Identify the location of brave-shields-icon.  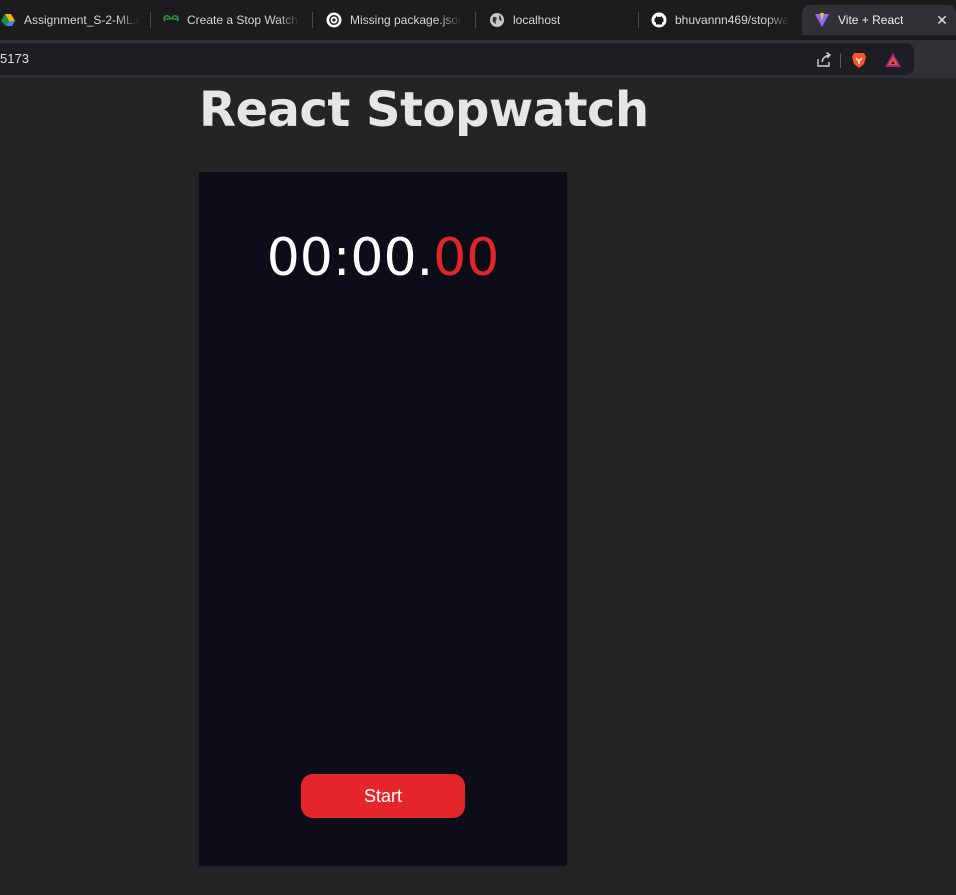
(859, 60).